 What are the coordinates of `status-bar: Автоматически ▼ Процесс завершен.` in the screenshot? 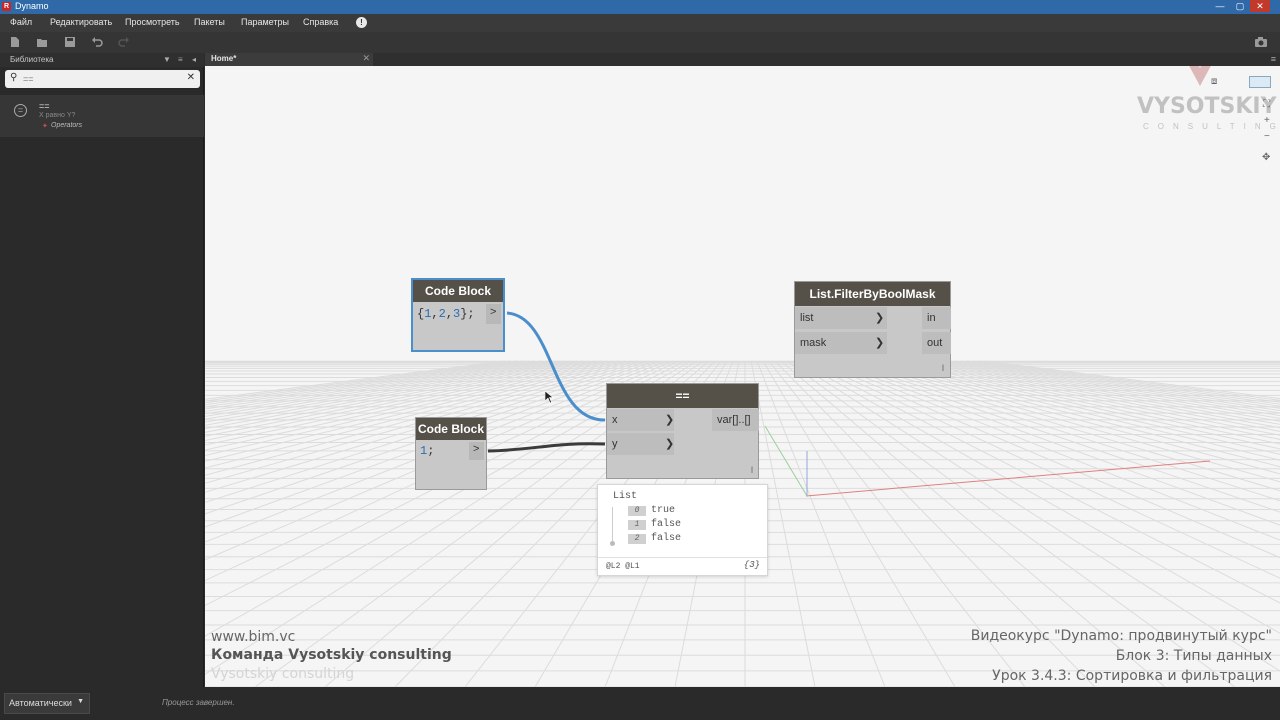 It's located at (640, 703).